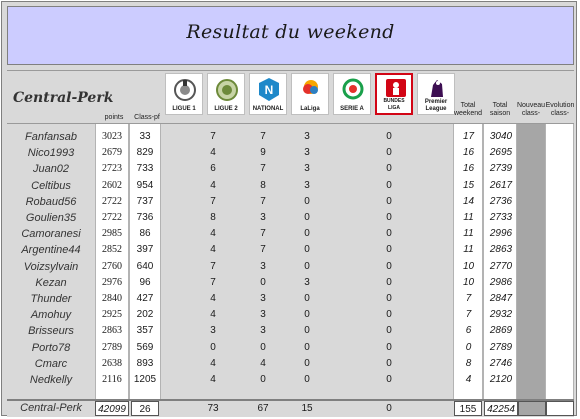  Describe the element at coordinates (145, 347) in the screenshot. I see `player-classpf: 569` at that location.